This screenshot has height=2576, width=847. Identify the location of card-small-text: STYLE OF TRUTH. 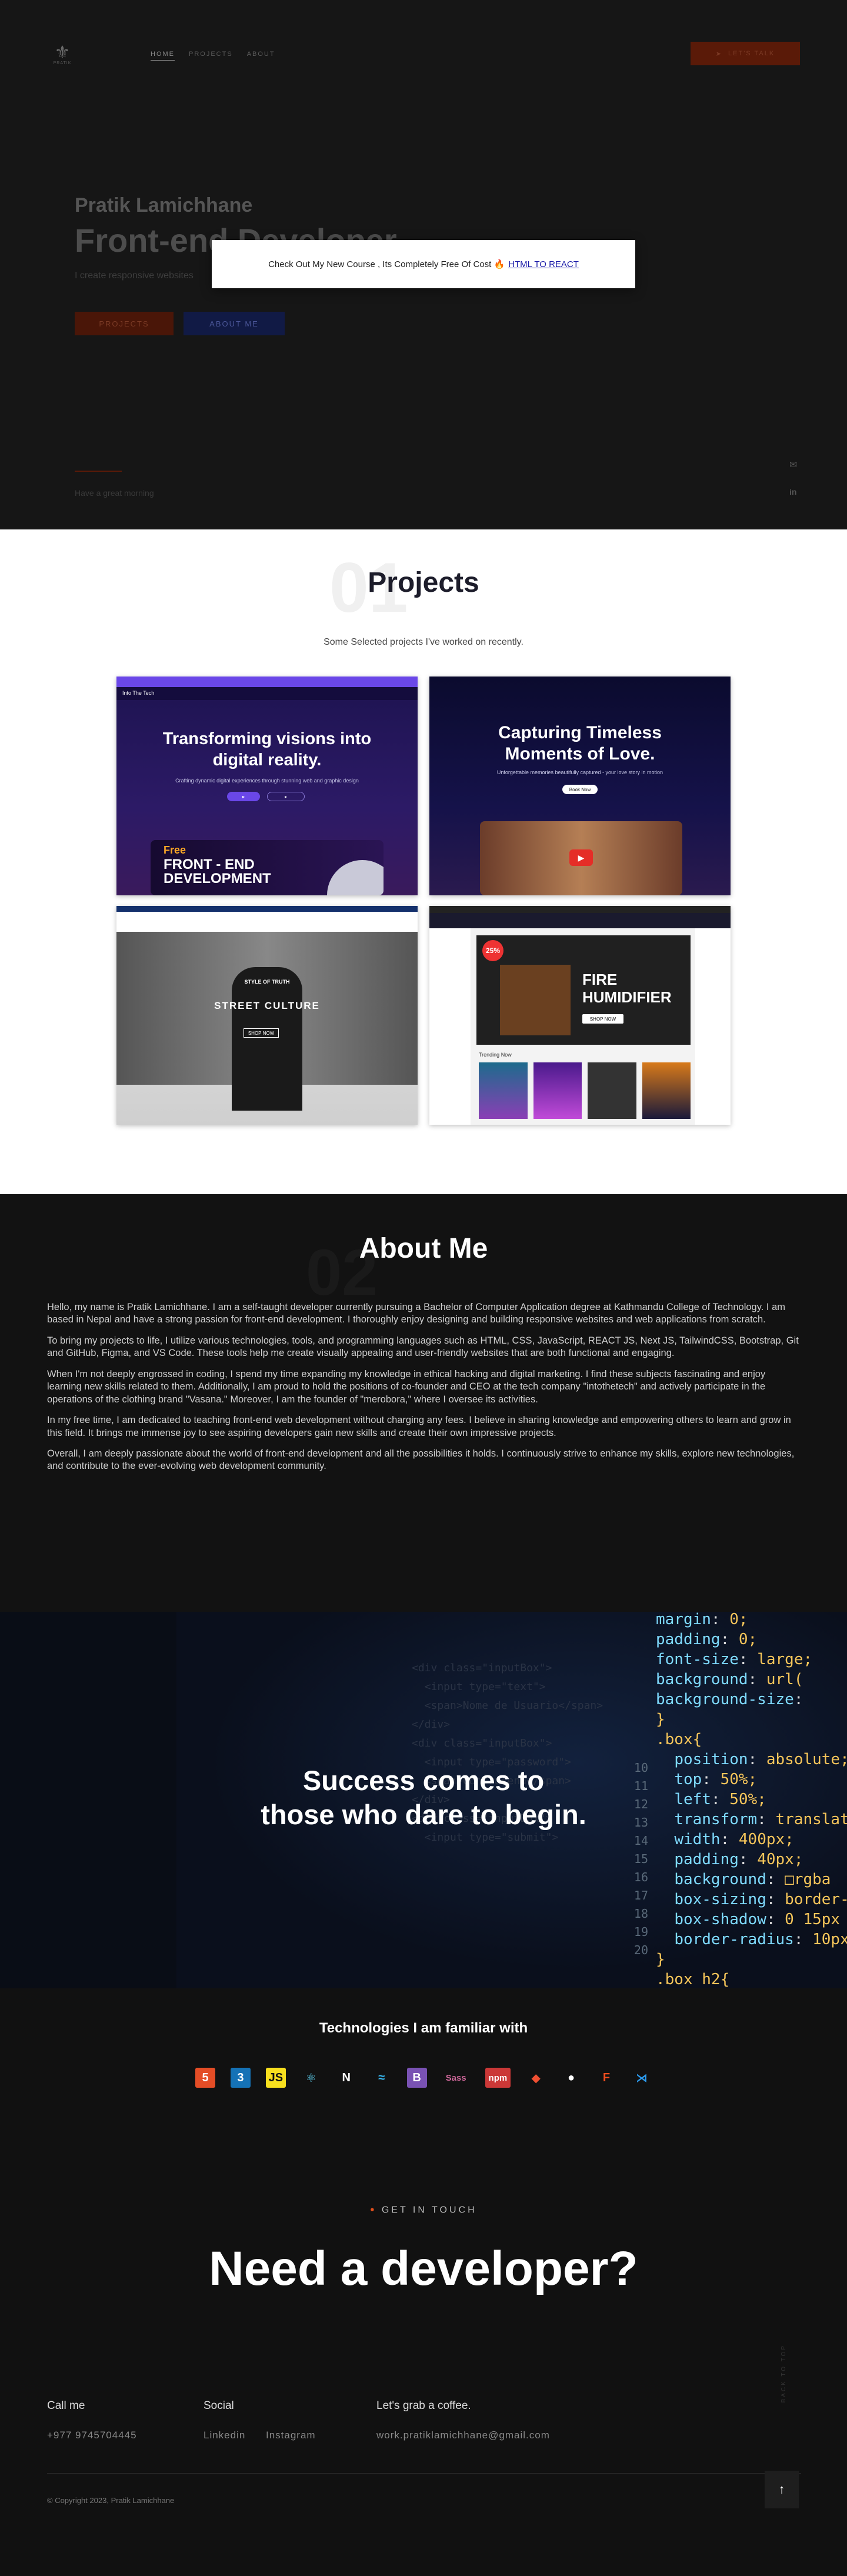
(267, 982).